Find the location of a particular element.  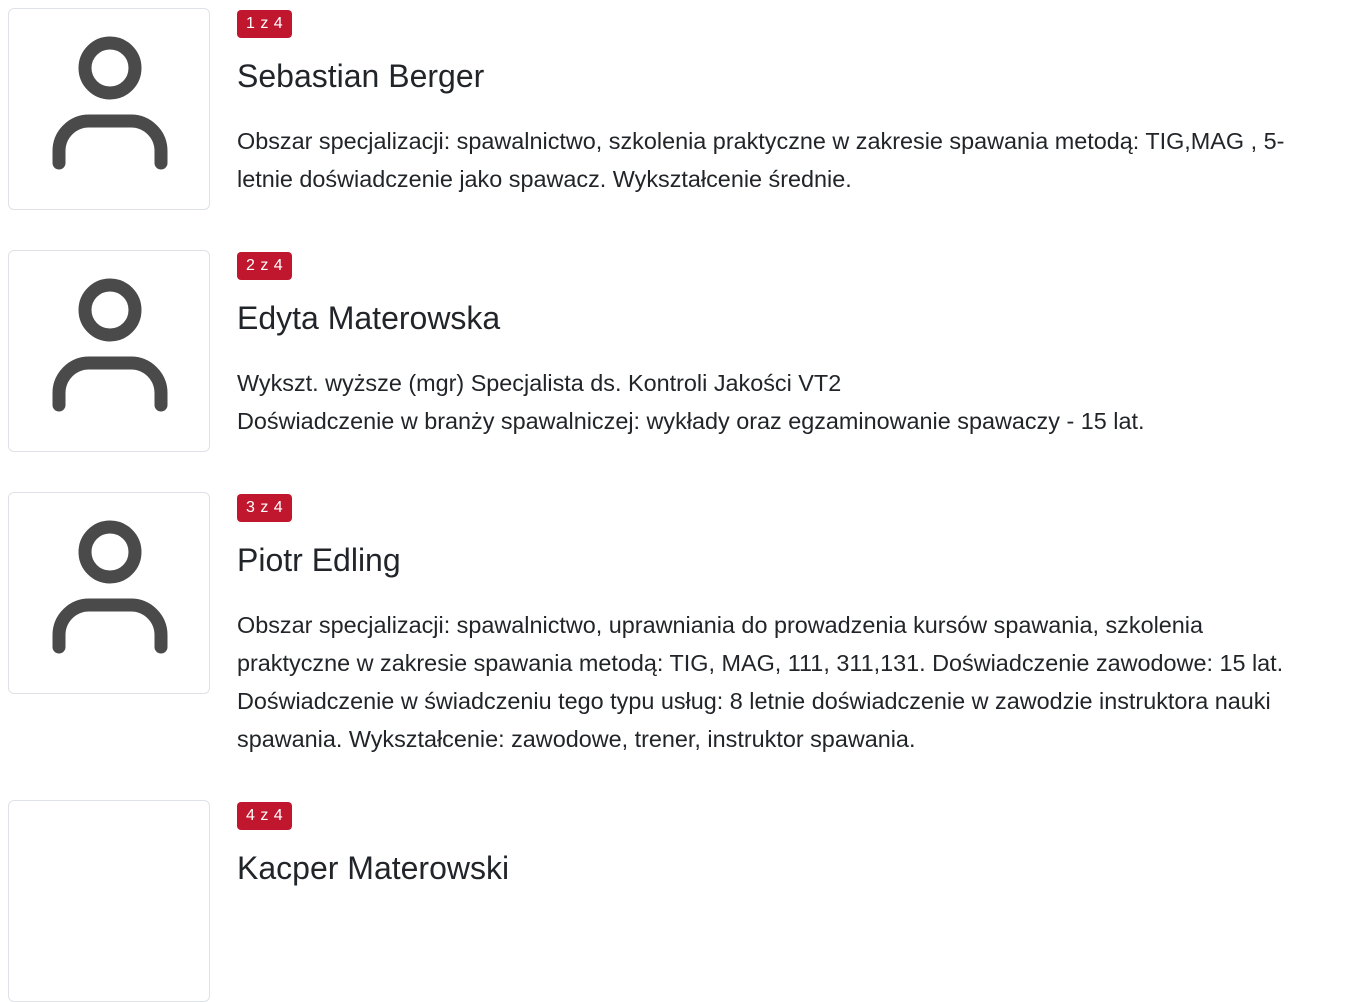

position-badge: 3 z 4 is located at coordinates (265, 508).